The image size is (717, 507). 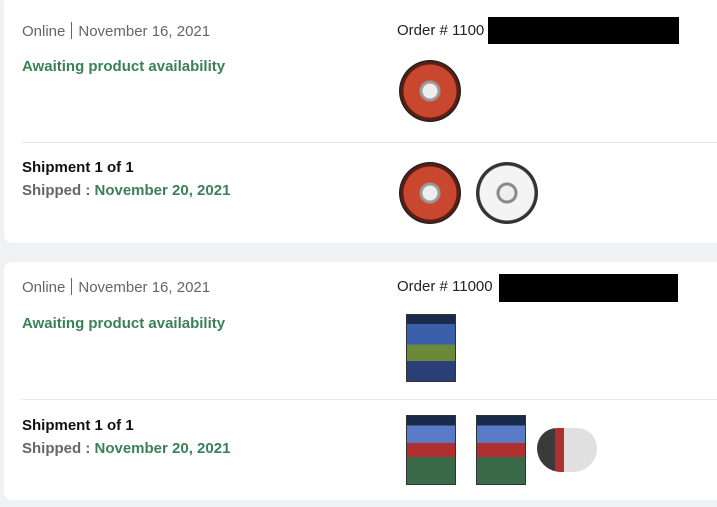 I want to click on controller-icon, so click(x=567, y=450).